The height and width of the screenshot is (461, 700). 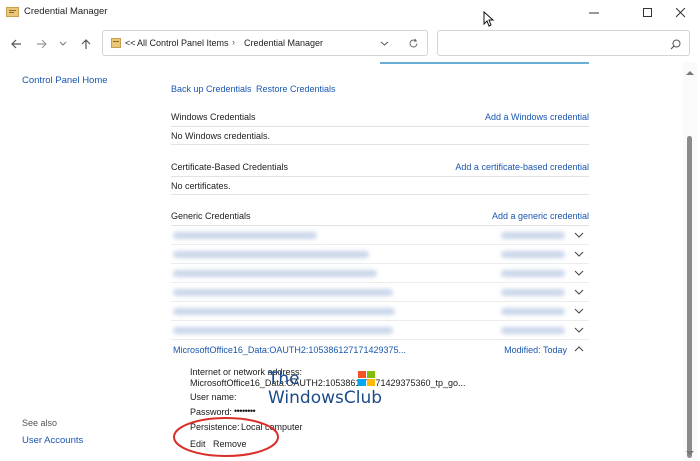 What do you see at coordinates (201, 186) in the screenshot?
I see `no-certificates-text: No certificates.` at bounding box center [201, 186].